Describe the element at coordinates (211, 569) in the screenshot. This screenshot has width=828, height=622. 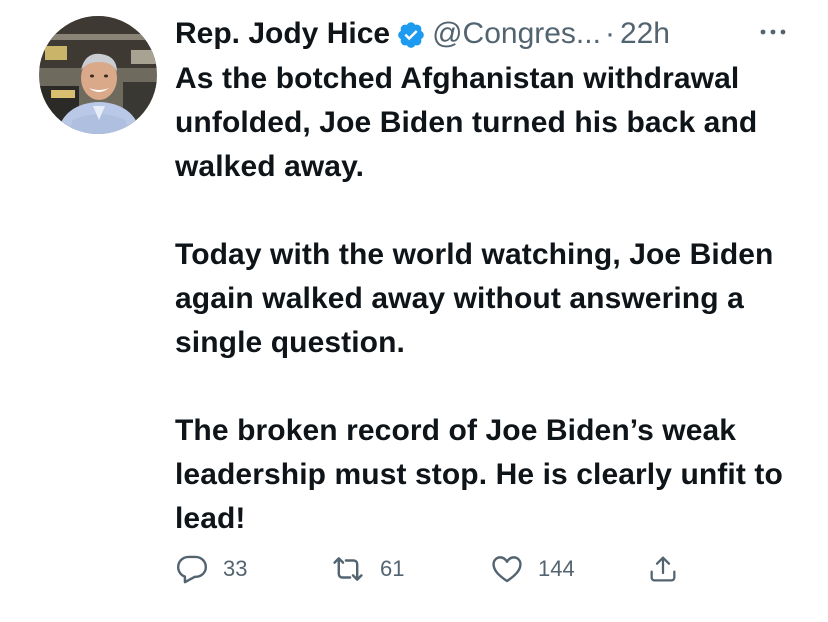
I see `reply-button: 33` at that location.